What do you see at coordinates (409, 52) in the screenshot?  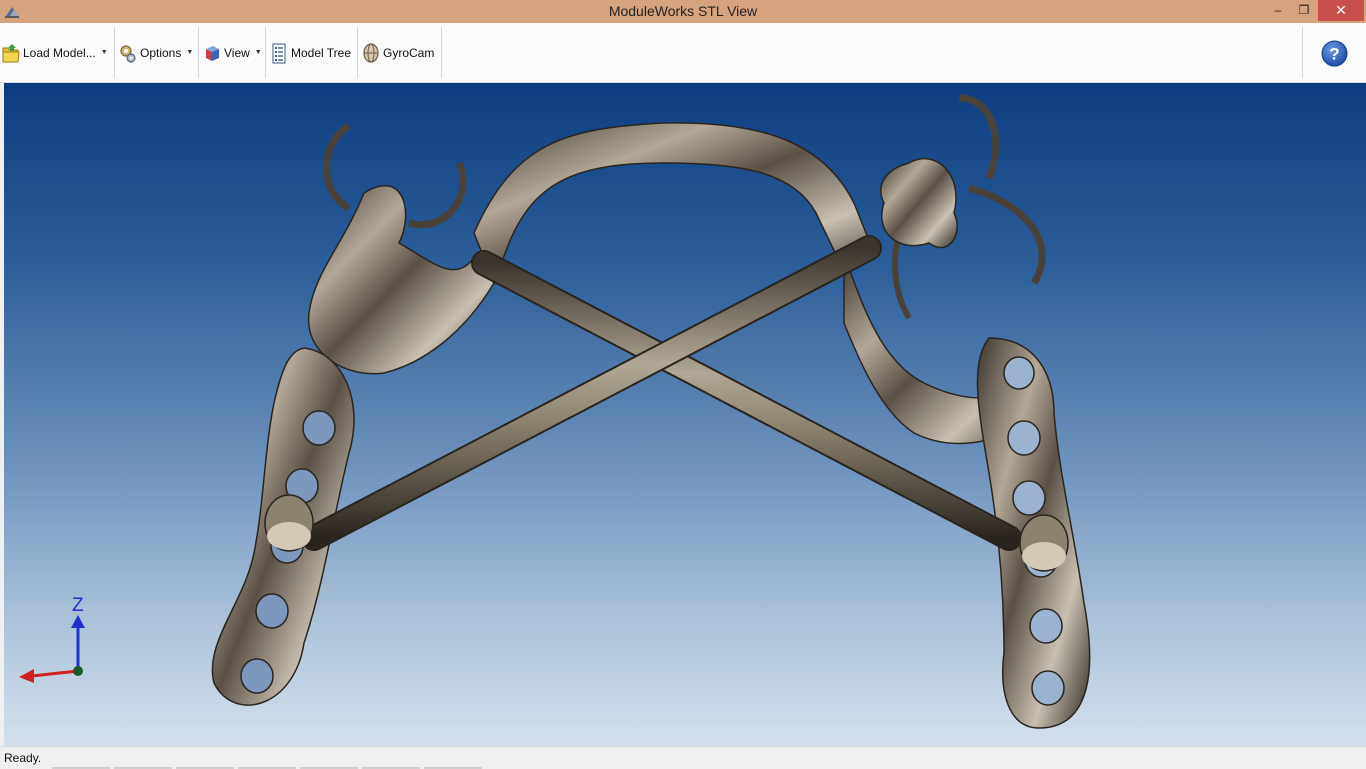 I see `gyrocam-label: GyroCam` at bounding box center [409, 52].